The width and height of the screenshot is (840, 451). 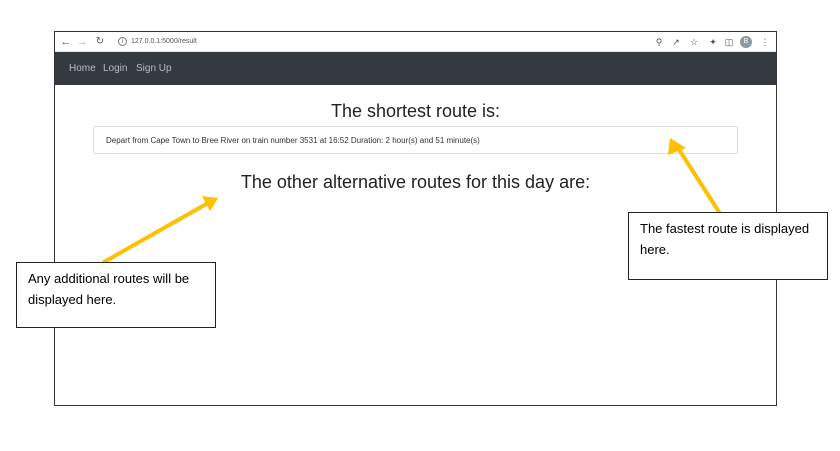 What do you see at coordinates (82, 68) in the screenshot?
I see `nav-home-link: Home` at bounding box center [82, 68].